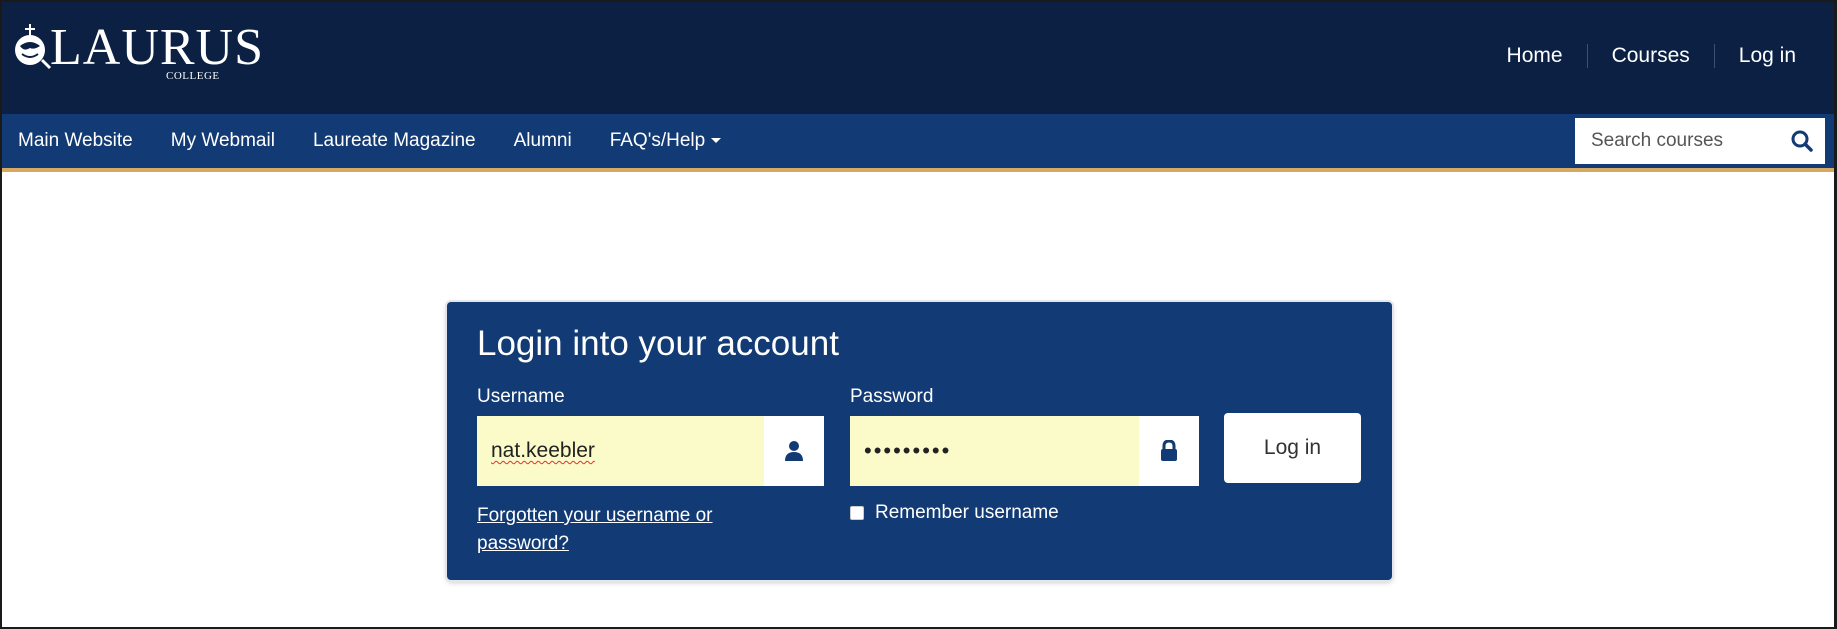 The width and height of the screenshot is (1837, 629). Describe the element at coordinates (1675, 141) in the screenshot. I see `search-courses-input` at that location.